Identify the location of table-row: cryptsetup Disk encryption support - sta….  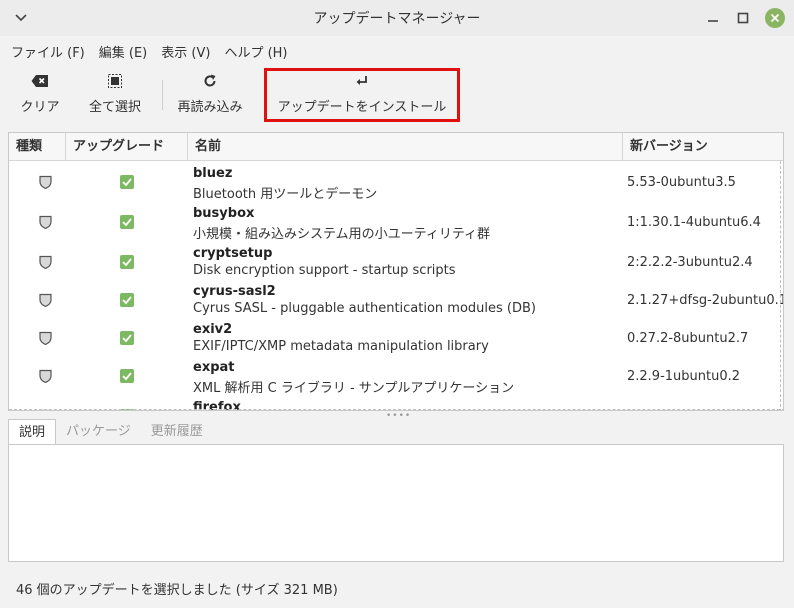
(396, 262).